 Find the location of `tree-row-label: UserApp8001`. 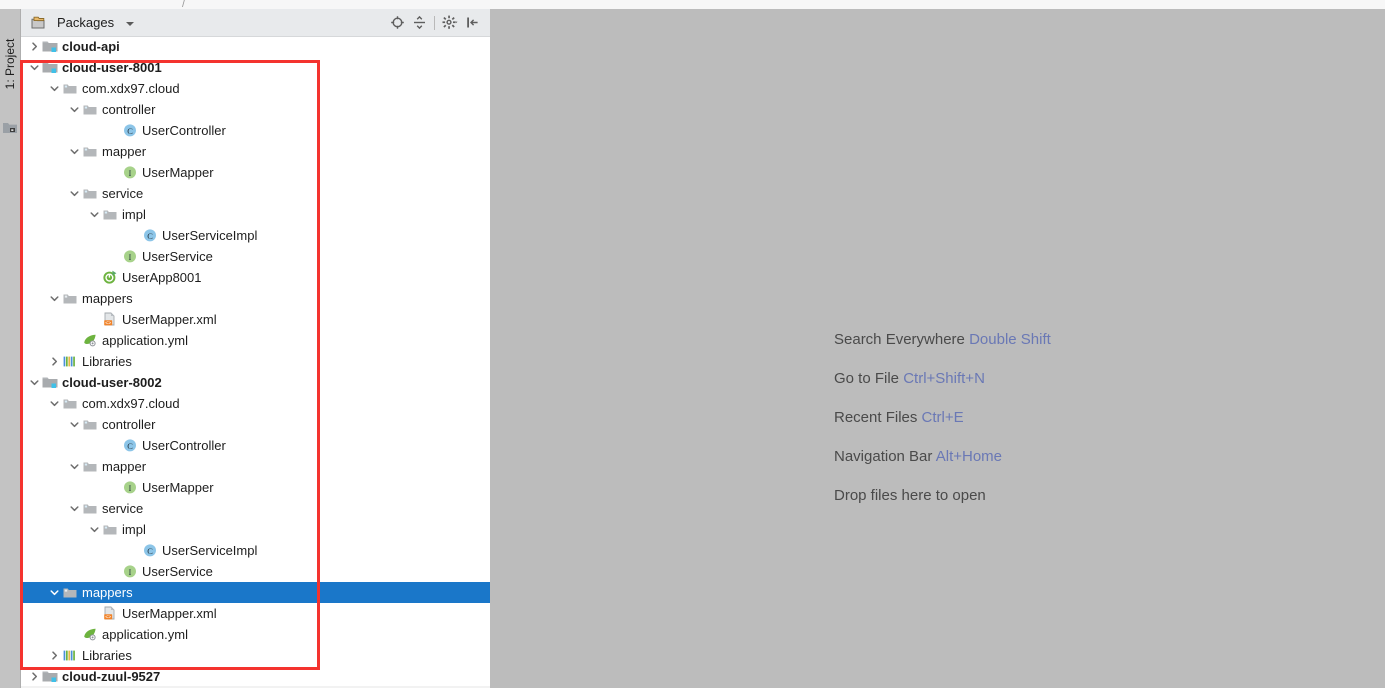

tree-row-label: UserApp8001 is located at coordinates (162, 277).